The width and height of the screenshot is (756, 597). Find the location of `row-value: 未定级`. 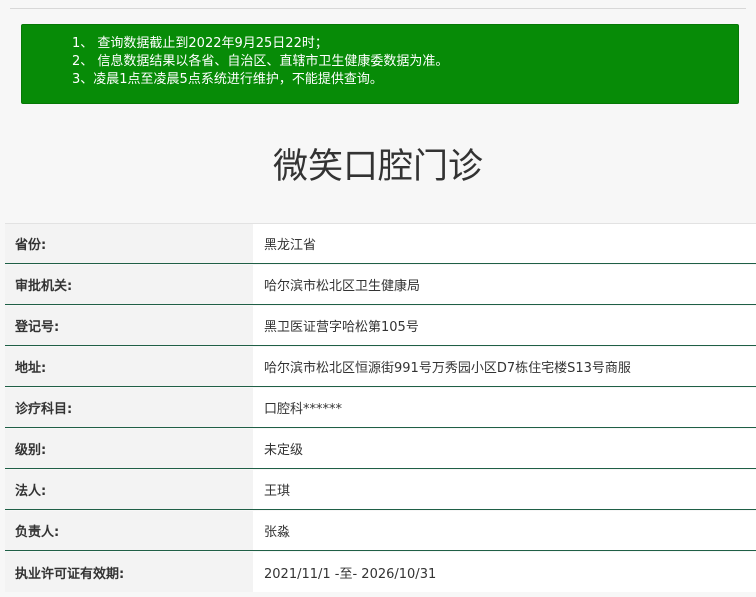

row-value: 未定级 is located at coordinates (504, 448).